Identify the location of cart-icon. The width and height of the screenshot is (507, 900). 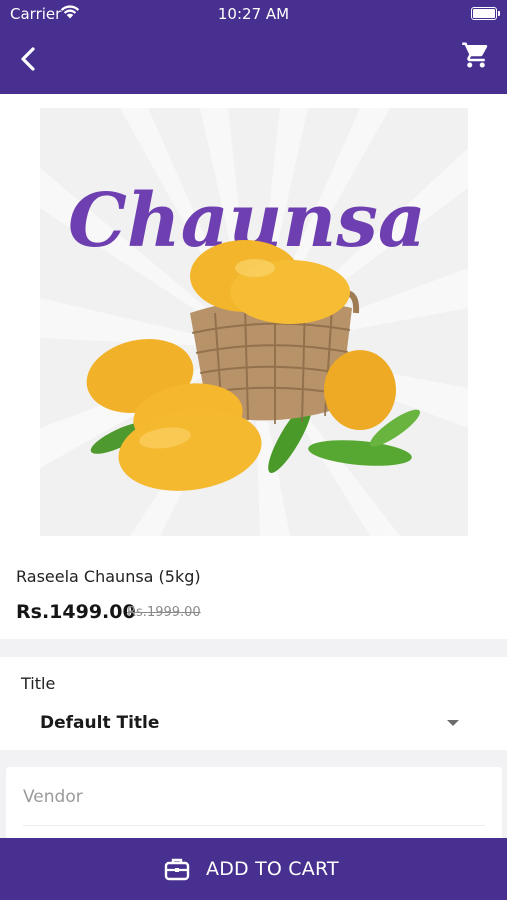
(475, 55).